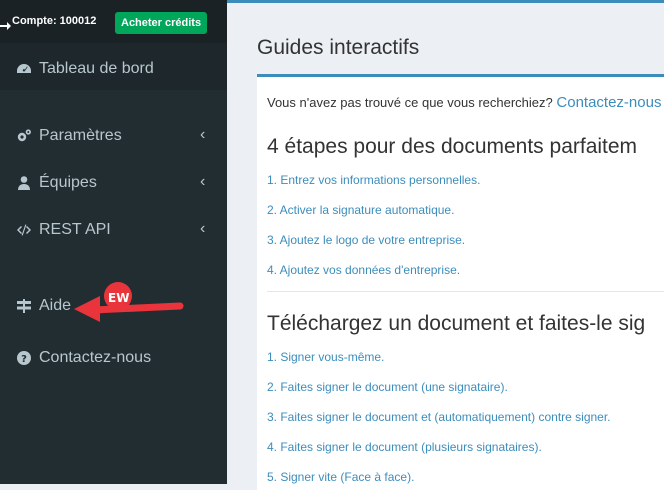 This screenshot has width=664, height=490. I want to click on sidebar-header: Compte: 100012 Acheter crédits, so click(113, 21).